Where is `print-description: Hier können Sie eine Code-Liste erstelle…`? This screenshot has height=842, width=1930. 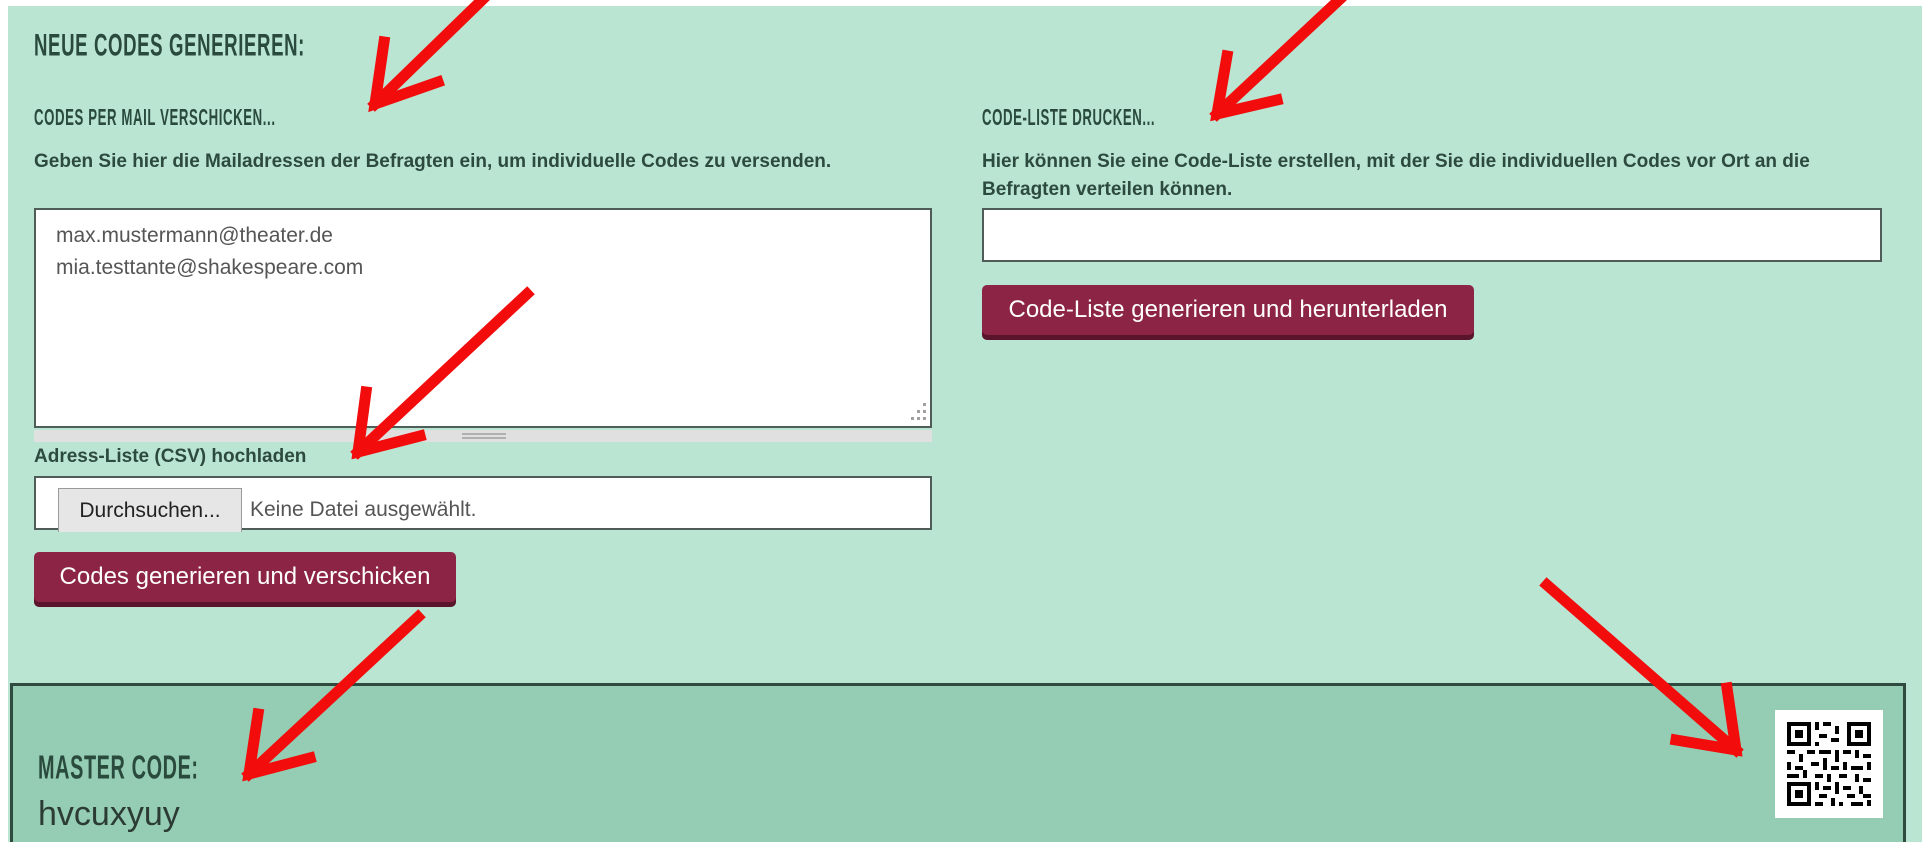 print-description: Hier können Sie eine Code-Liste erstelle… is located at coordinates (1396, 175).